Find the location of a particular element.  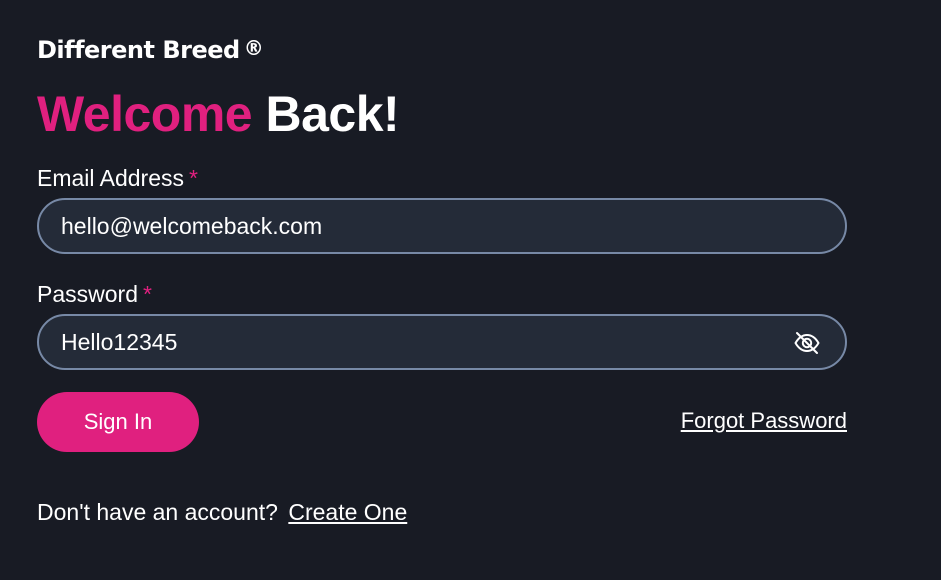

title-rest: Back! is located at coordinates (332, 114).